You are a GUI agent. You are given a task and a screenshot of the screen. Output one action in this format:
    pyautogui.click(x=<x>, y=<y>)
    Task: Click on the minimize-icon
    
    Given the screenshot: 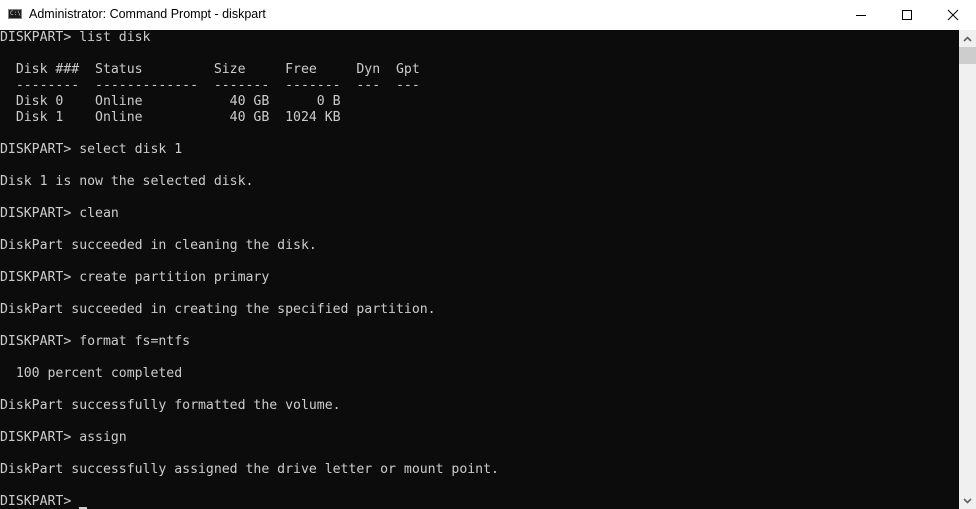 What is the action you would take?
    pyautogui.click(x=861, y=15)
    